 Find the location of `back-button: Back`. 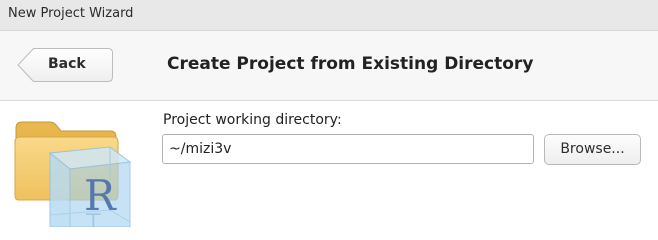

back-button: Back is located at coordinates (65, 65).